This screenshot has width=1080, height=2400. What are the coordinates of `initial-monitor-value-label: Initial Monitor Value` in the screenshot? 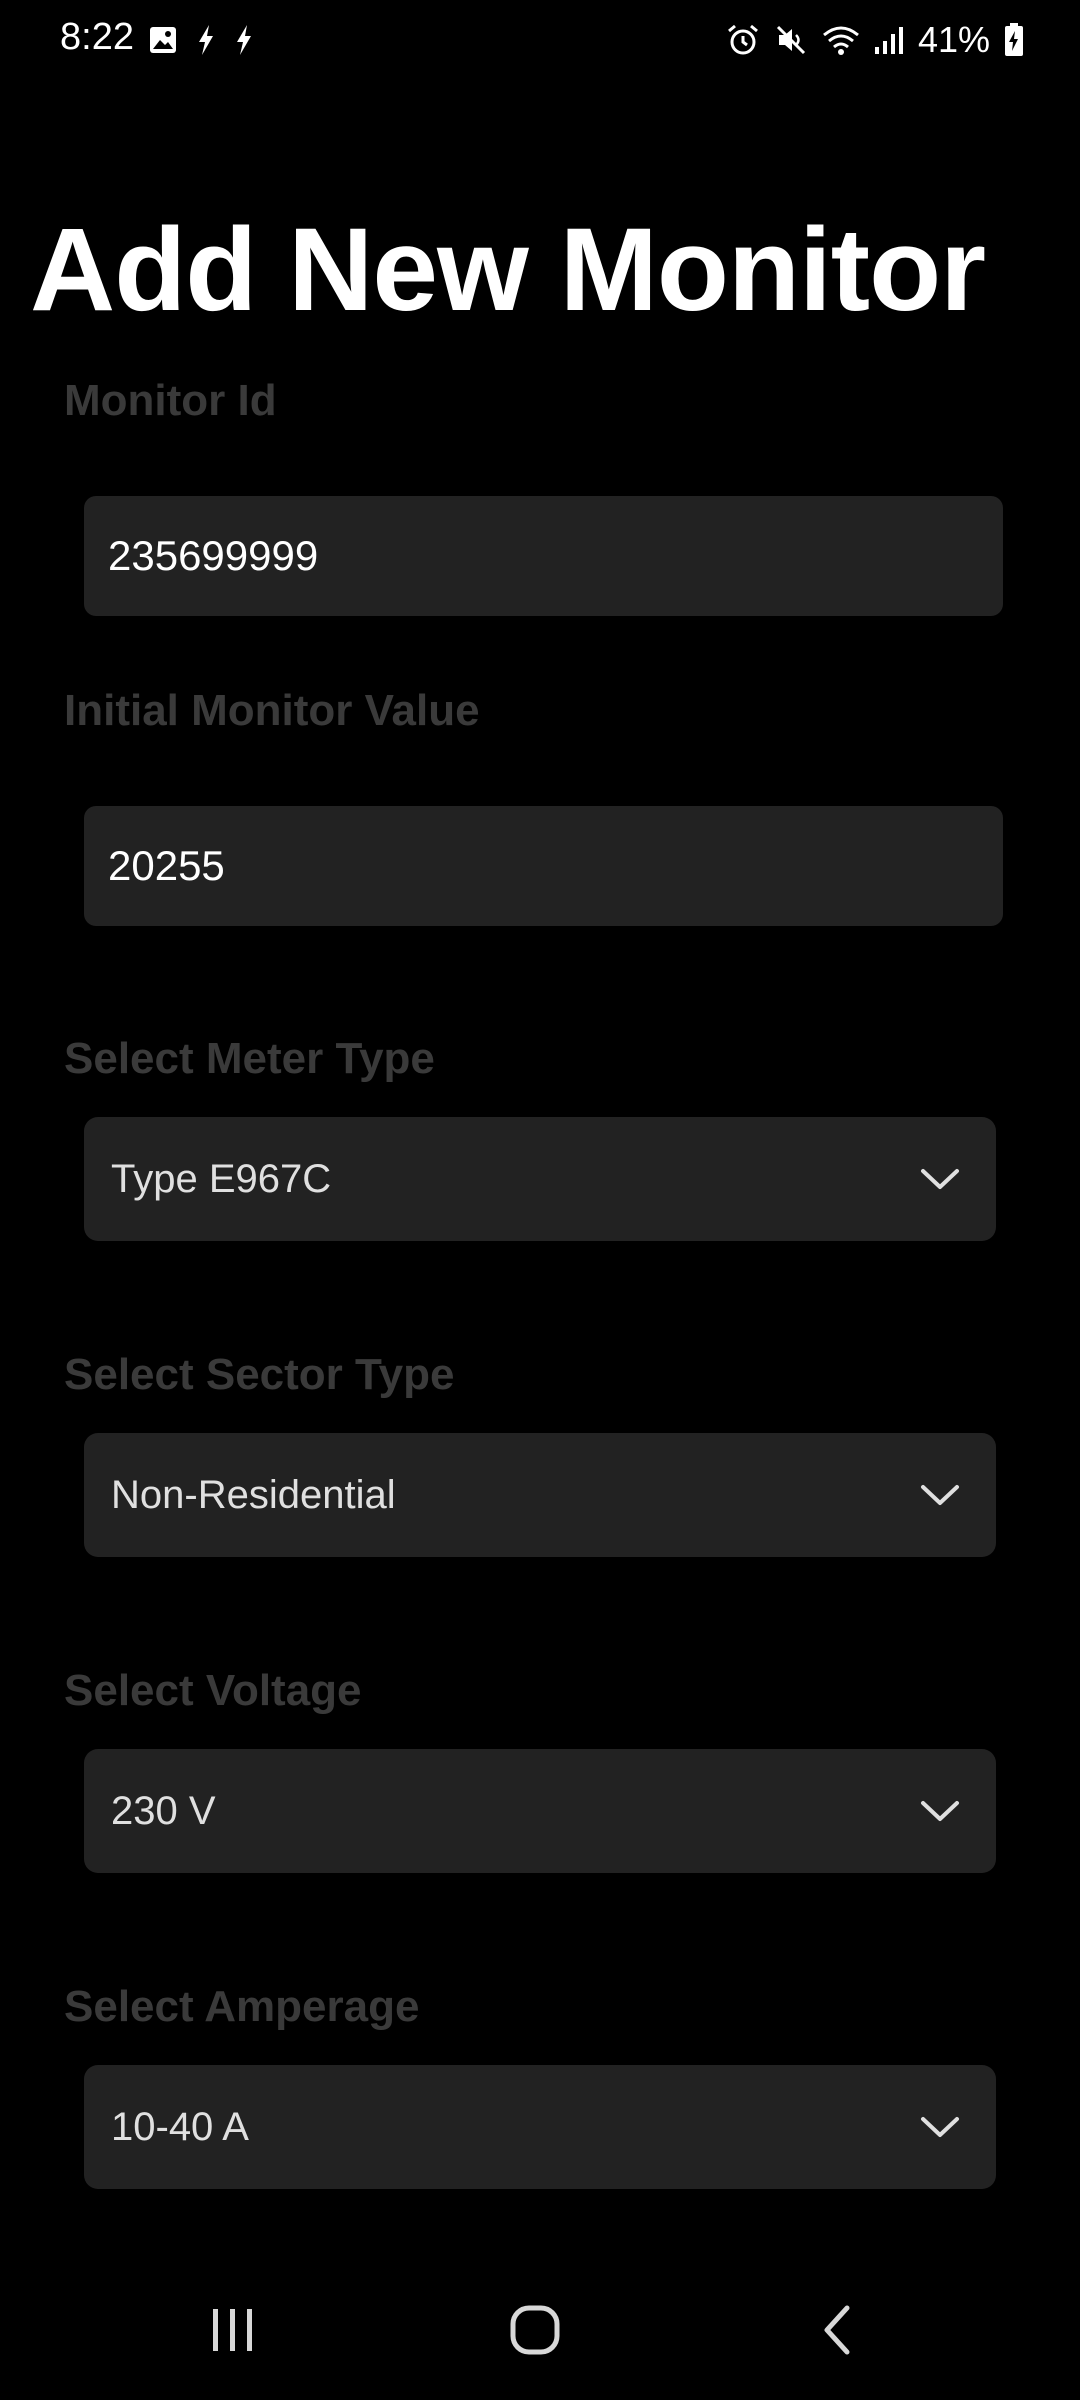 It's located at (272, 710).